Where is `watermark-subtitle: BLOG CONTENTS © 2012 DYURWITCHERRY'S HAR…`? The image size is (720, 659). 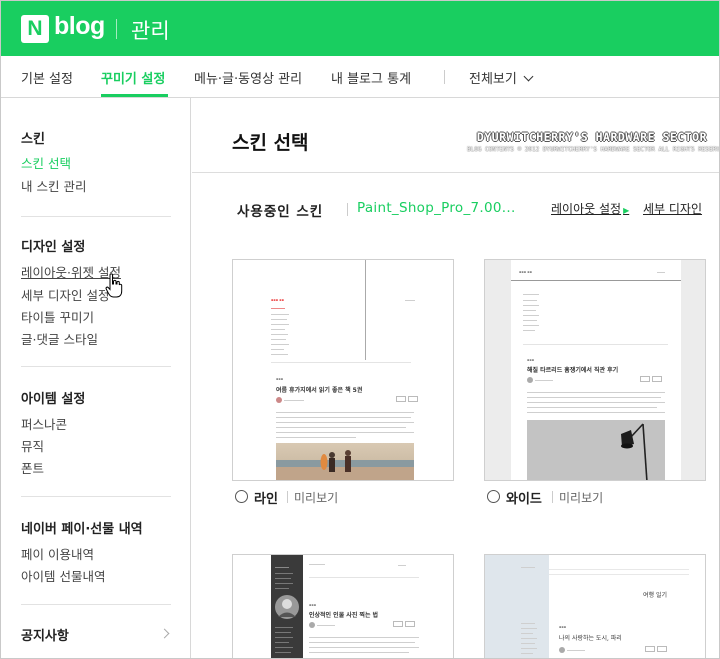 watermark-subtitle: BLOG CONTENTS © 2012 DYURWITCHERRY'S HAR… is located at coordinates (593, 149).